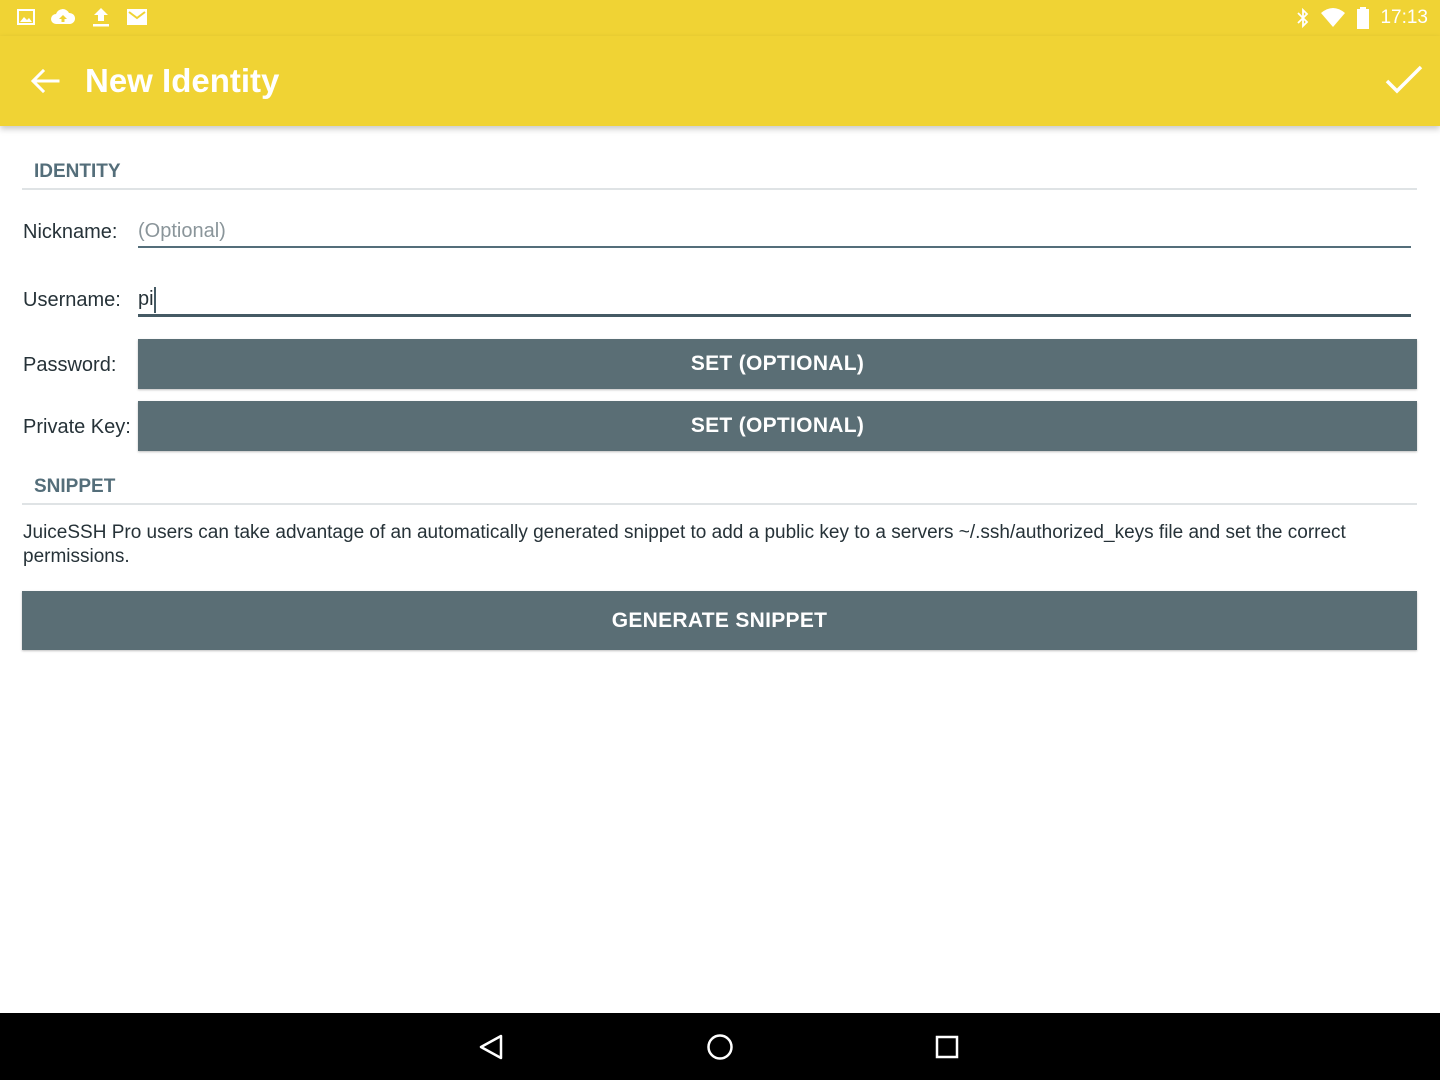 Image resolution: width=1440 pixels, height=1080 pixels. Describe the element at coordinates (719, 620) in the screenshot. I see `generate-snippet-button: GENERATE SNIPPET` at that location.